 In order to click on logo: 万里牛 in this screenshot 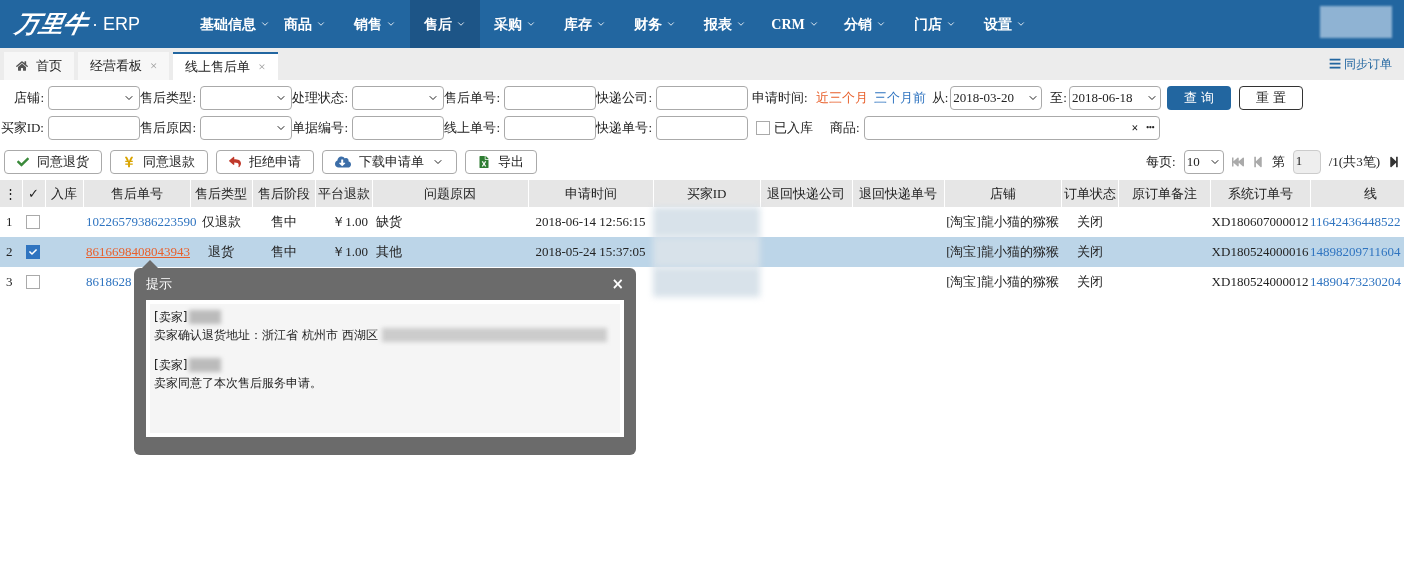, I will do `click(52, 24)`.